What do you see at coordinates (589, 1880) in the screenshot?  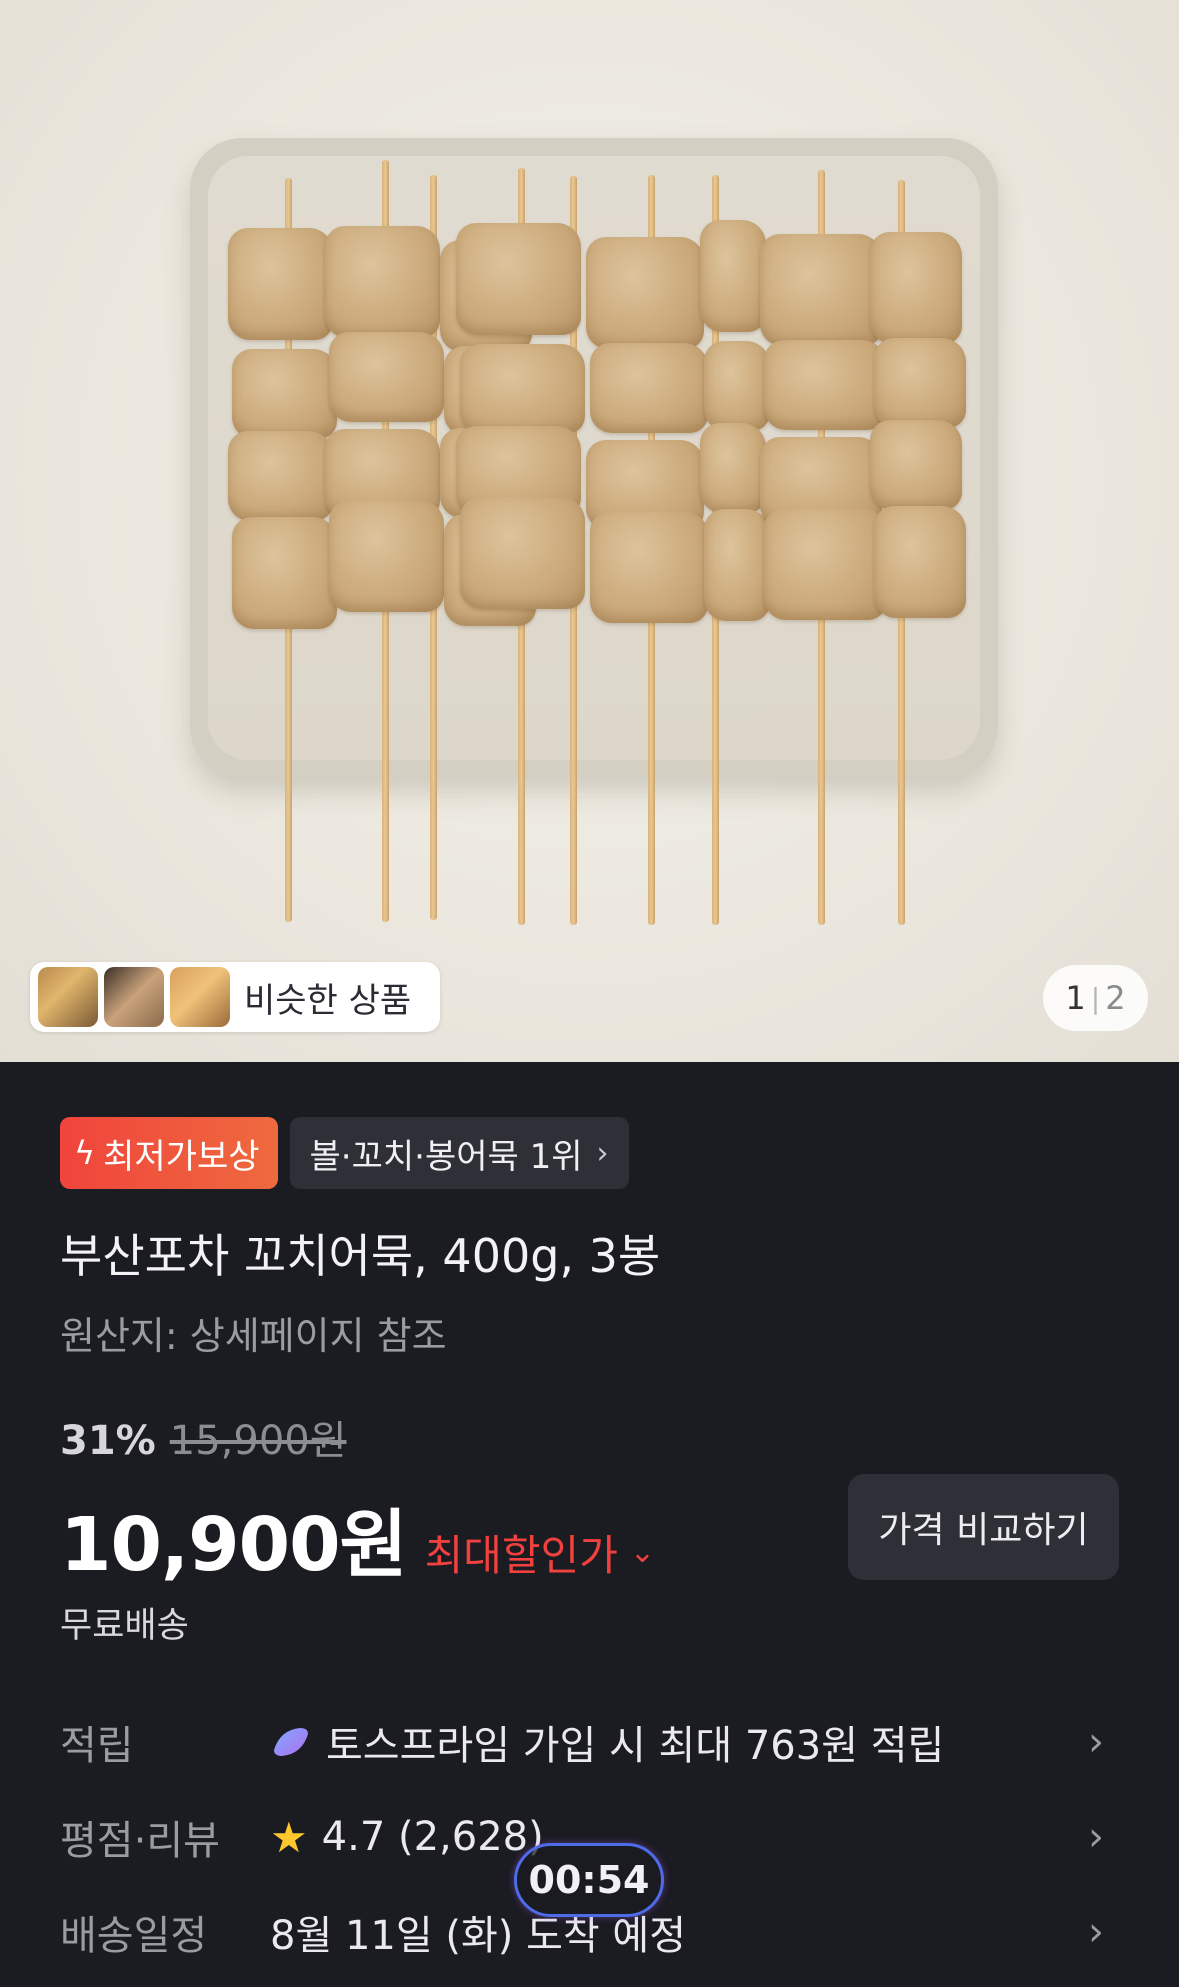 I see `timer-pill: 00:54` at bounding box center [589, 1880].